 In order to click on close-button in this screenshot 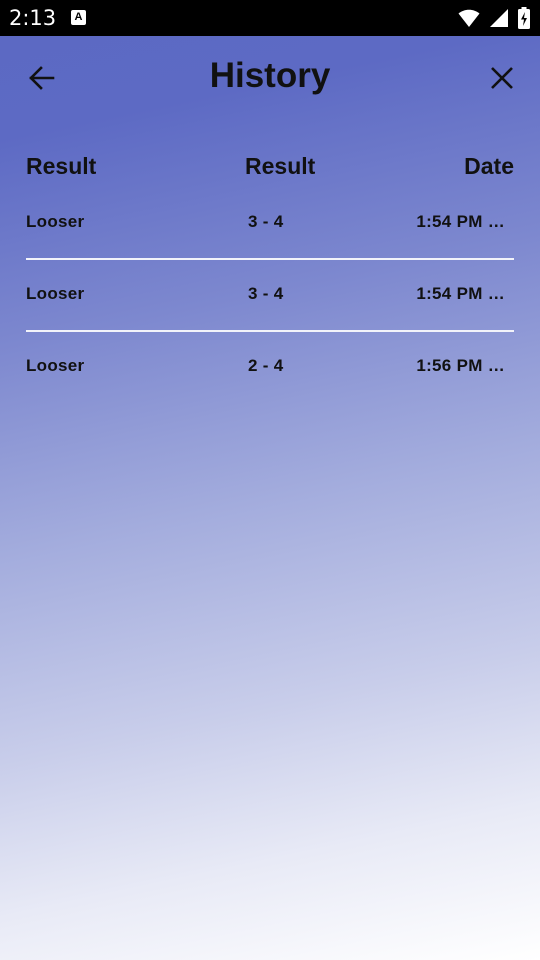, I will do `click(502, 78)`.